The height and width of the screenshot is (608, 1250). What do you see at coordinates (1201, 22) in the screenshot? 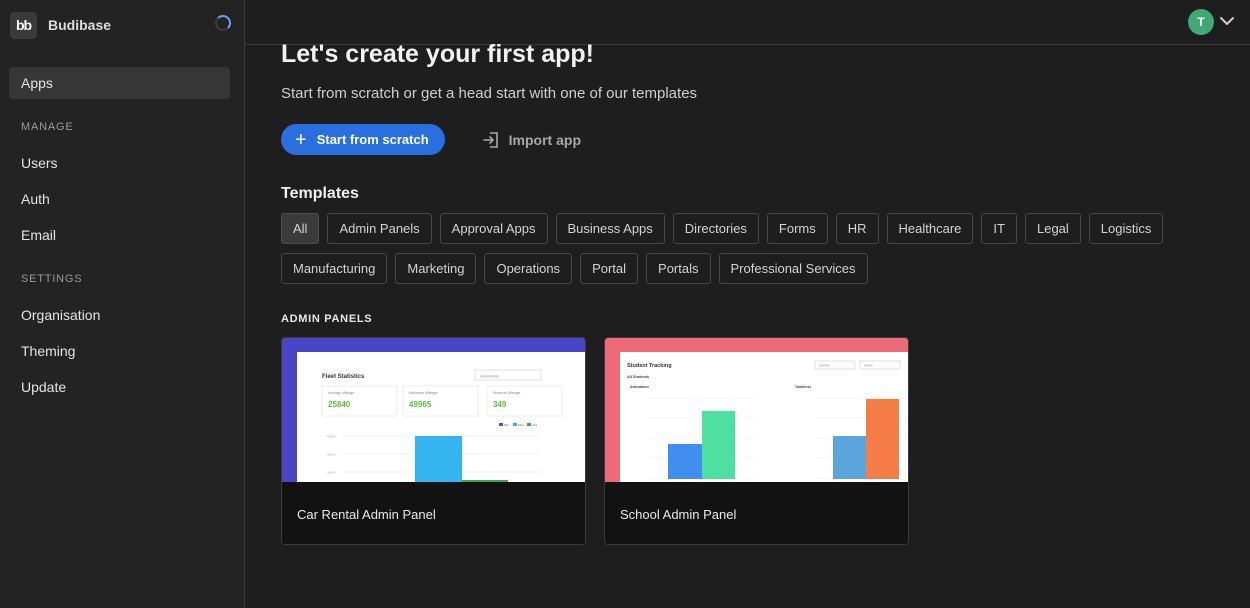
I see `user-avatar: T` at bounding box center [1201, 22].